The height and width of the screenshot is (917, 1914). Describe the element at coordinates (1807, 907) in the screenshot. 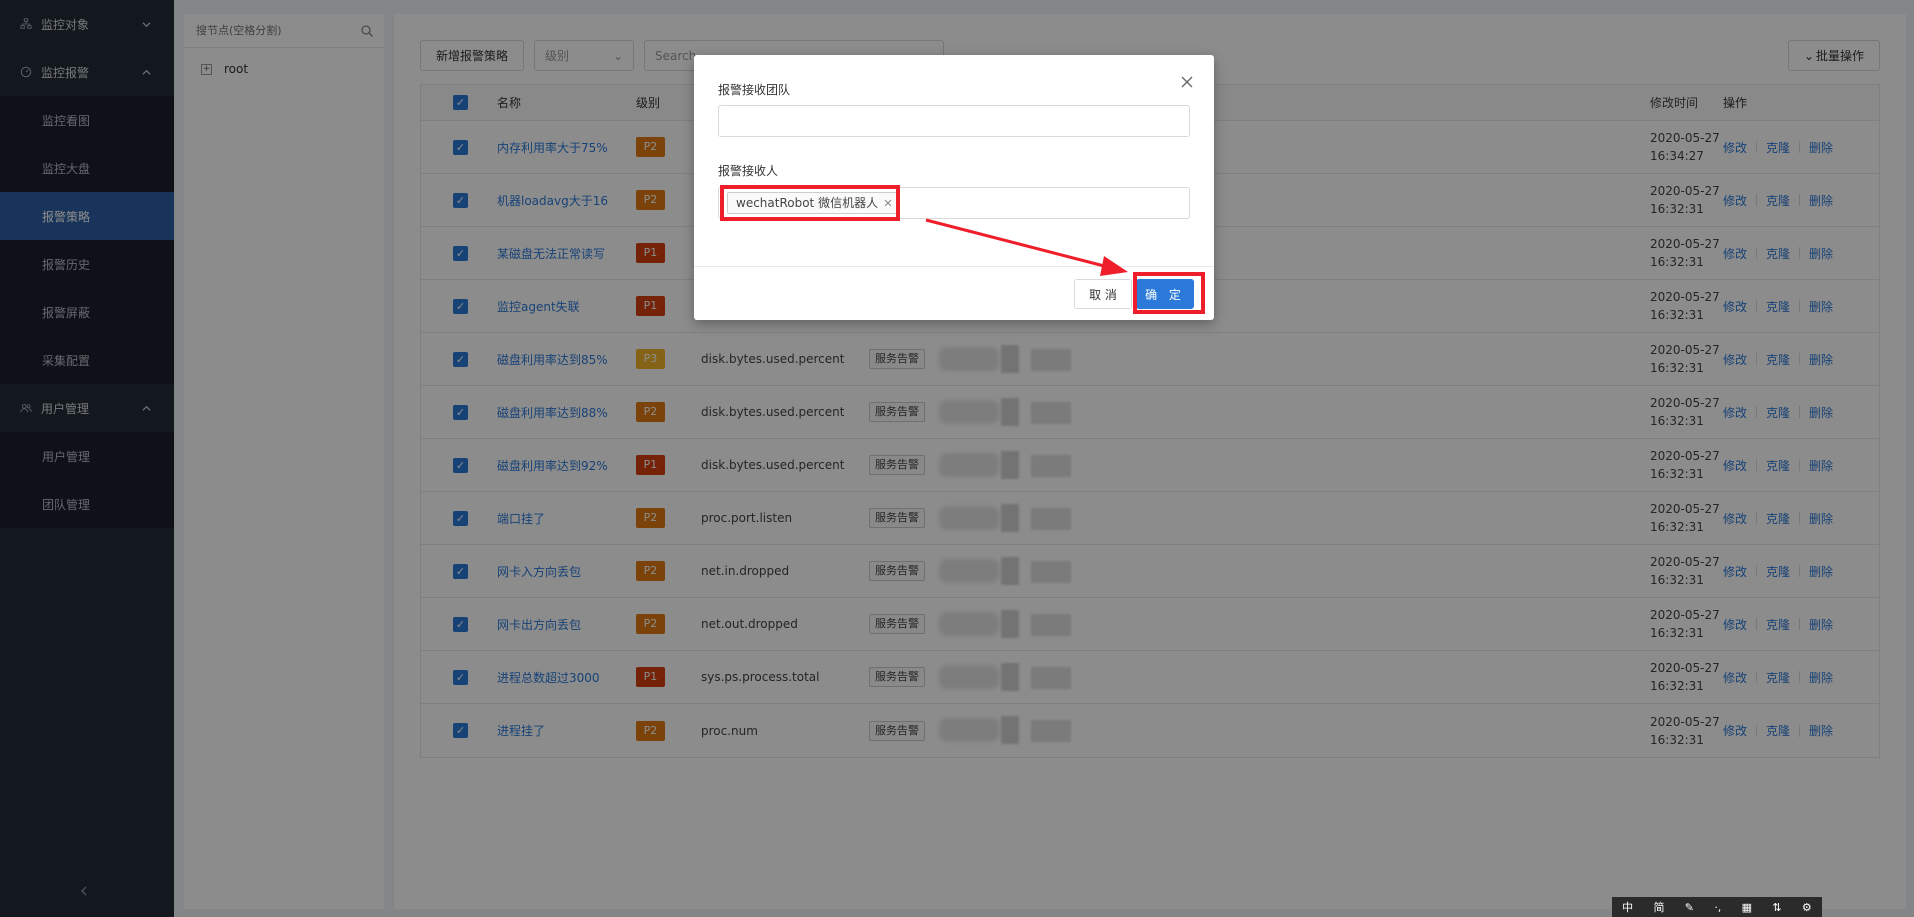

I see `ime-button: ⚙` at that location.